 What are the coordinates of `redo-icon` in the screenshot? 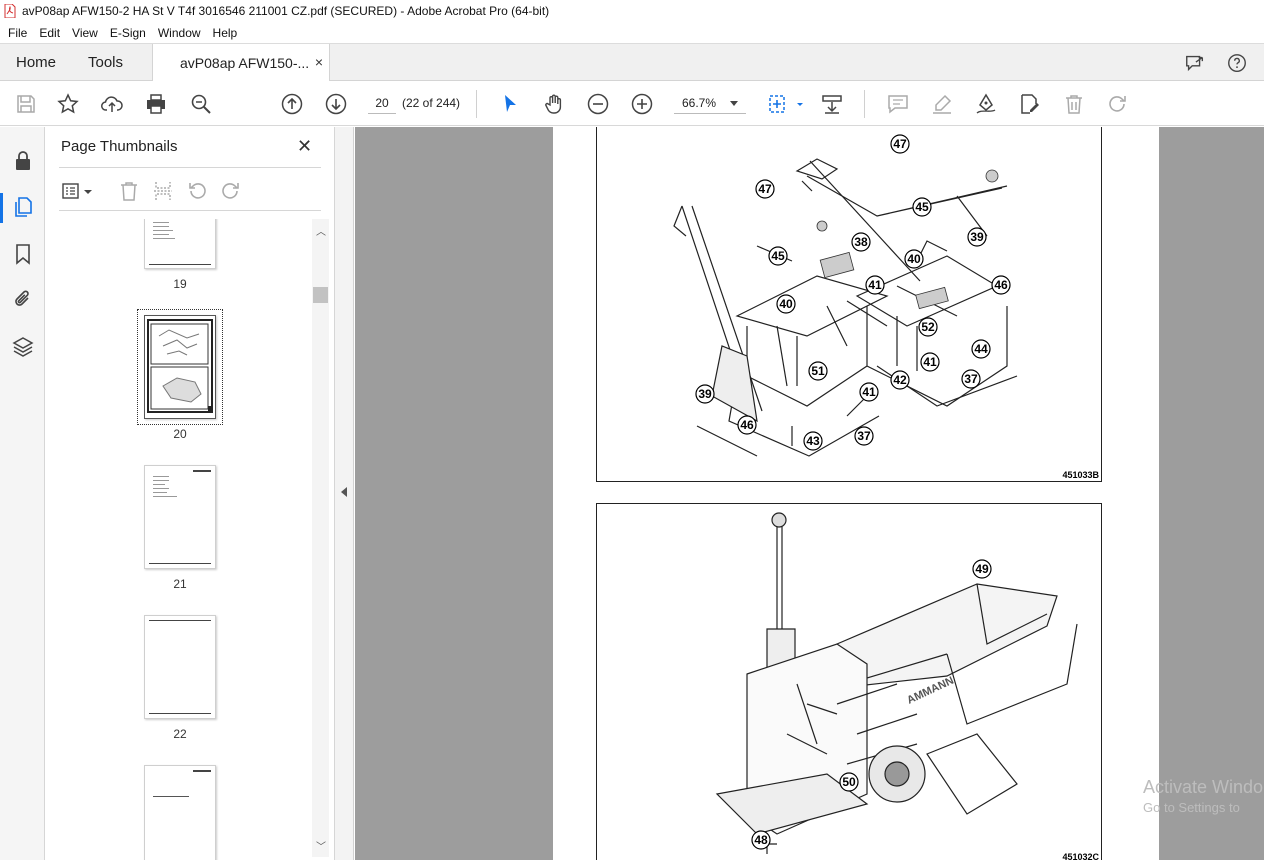 It's located at (1118, 104).